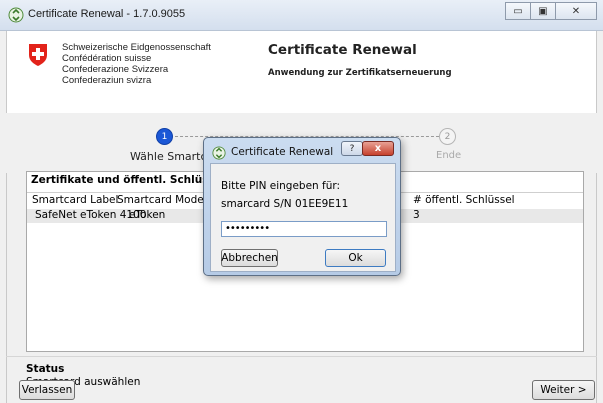  Describe the element at coordinates (107, 14) in the screenshot. I see `window-title: Certificate Renewal - 1.7.0.9055` at that location.